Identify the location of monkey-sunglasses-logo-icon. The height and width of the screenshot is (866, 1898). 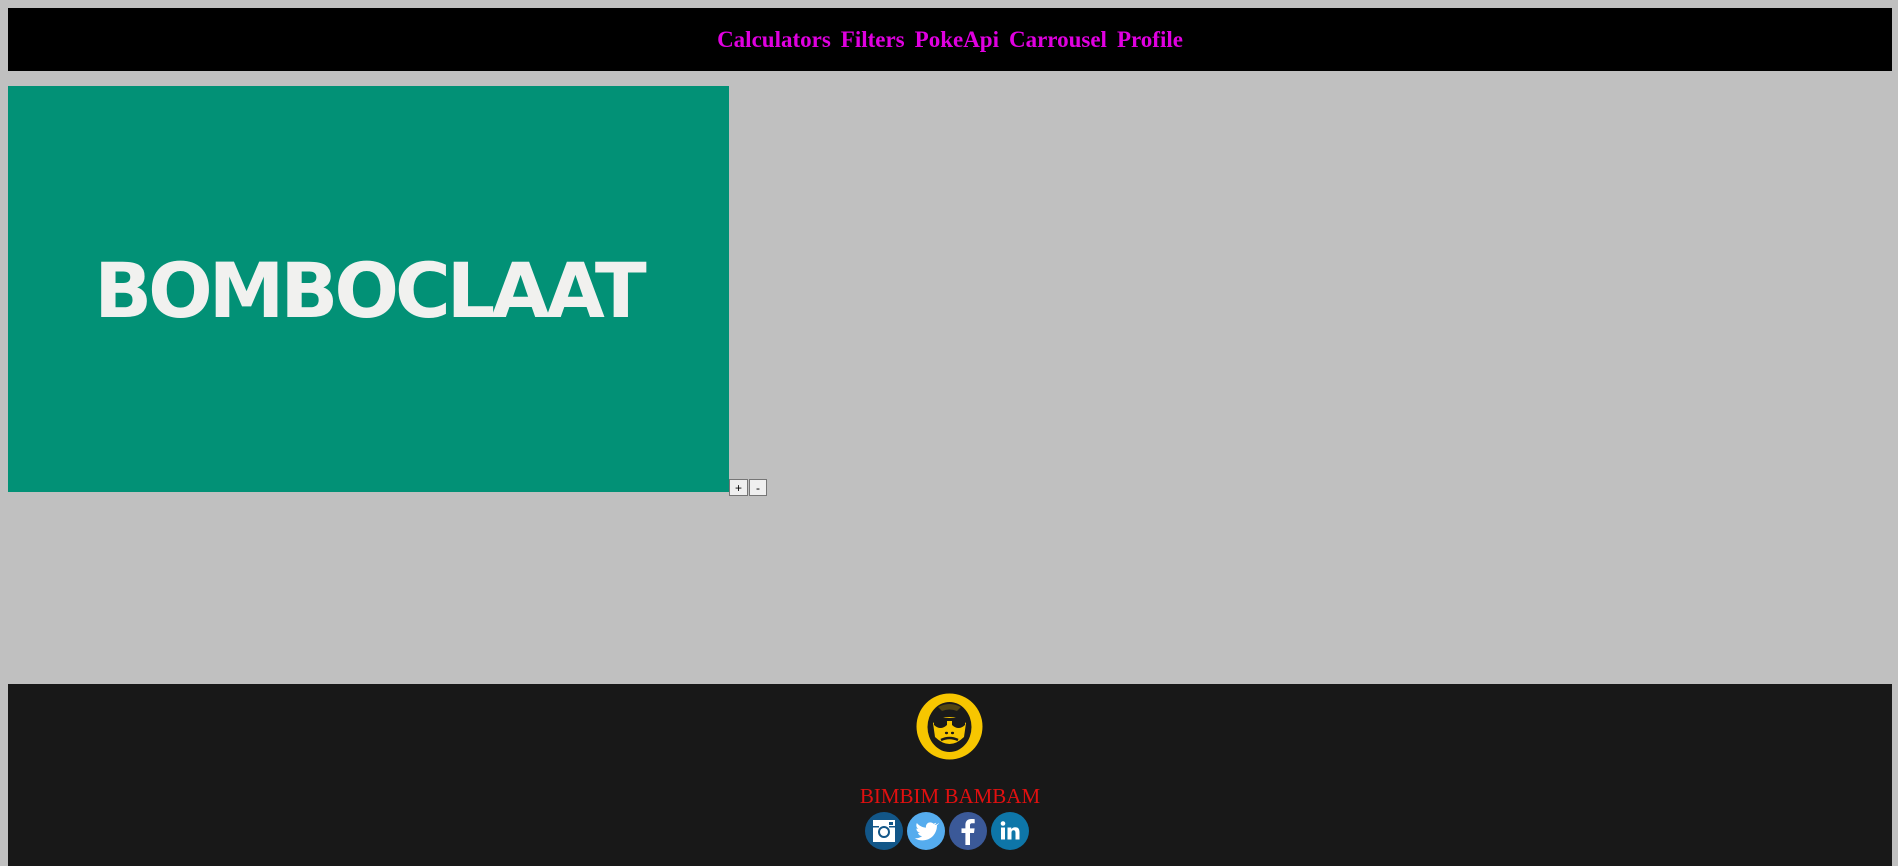
(949, 726).